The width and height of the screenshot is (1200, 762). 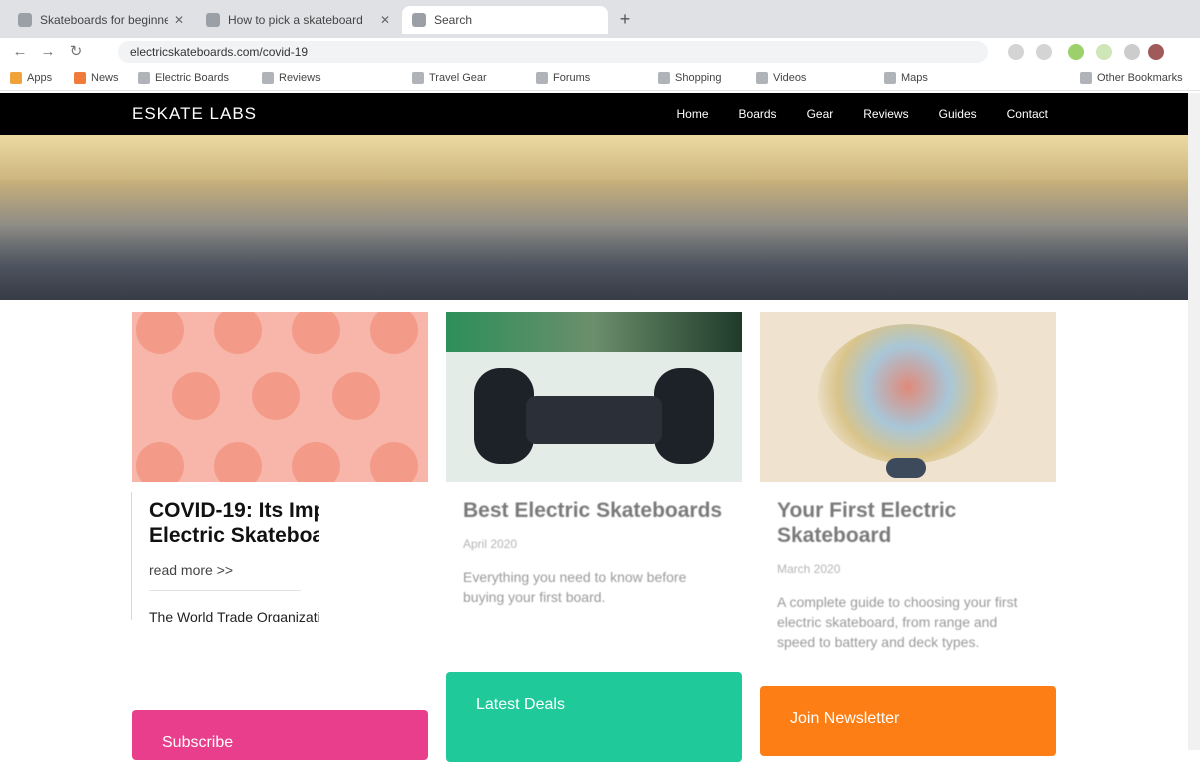 I want to click on board-shape, so click(x=594, y=420).